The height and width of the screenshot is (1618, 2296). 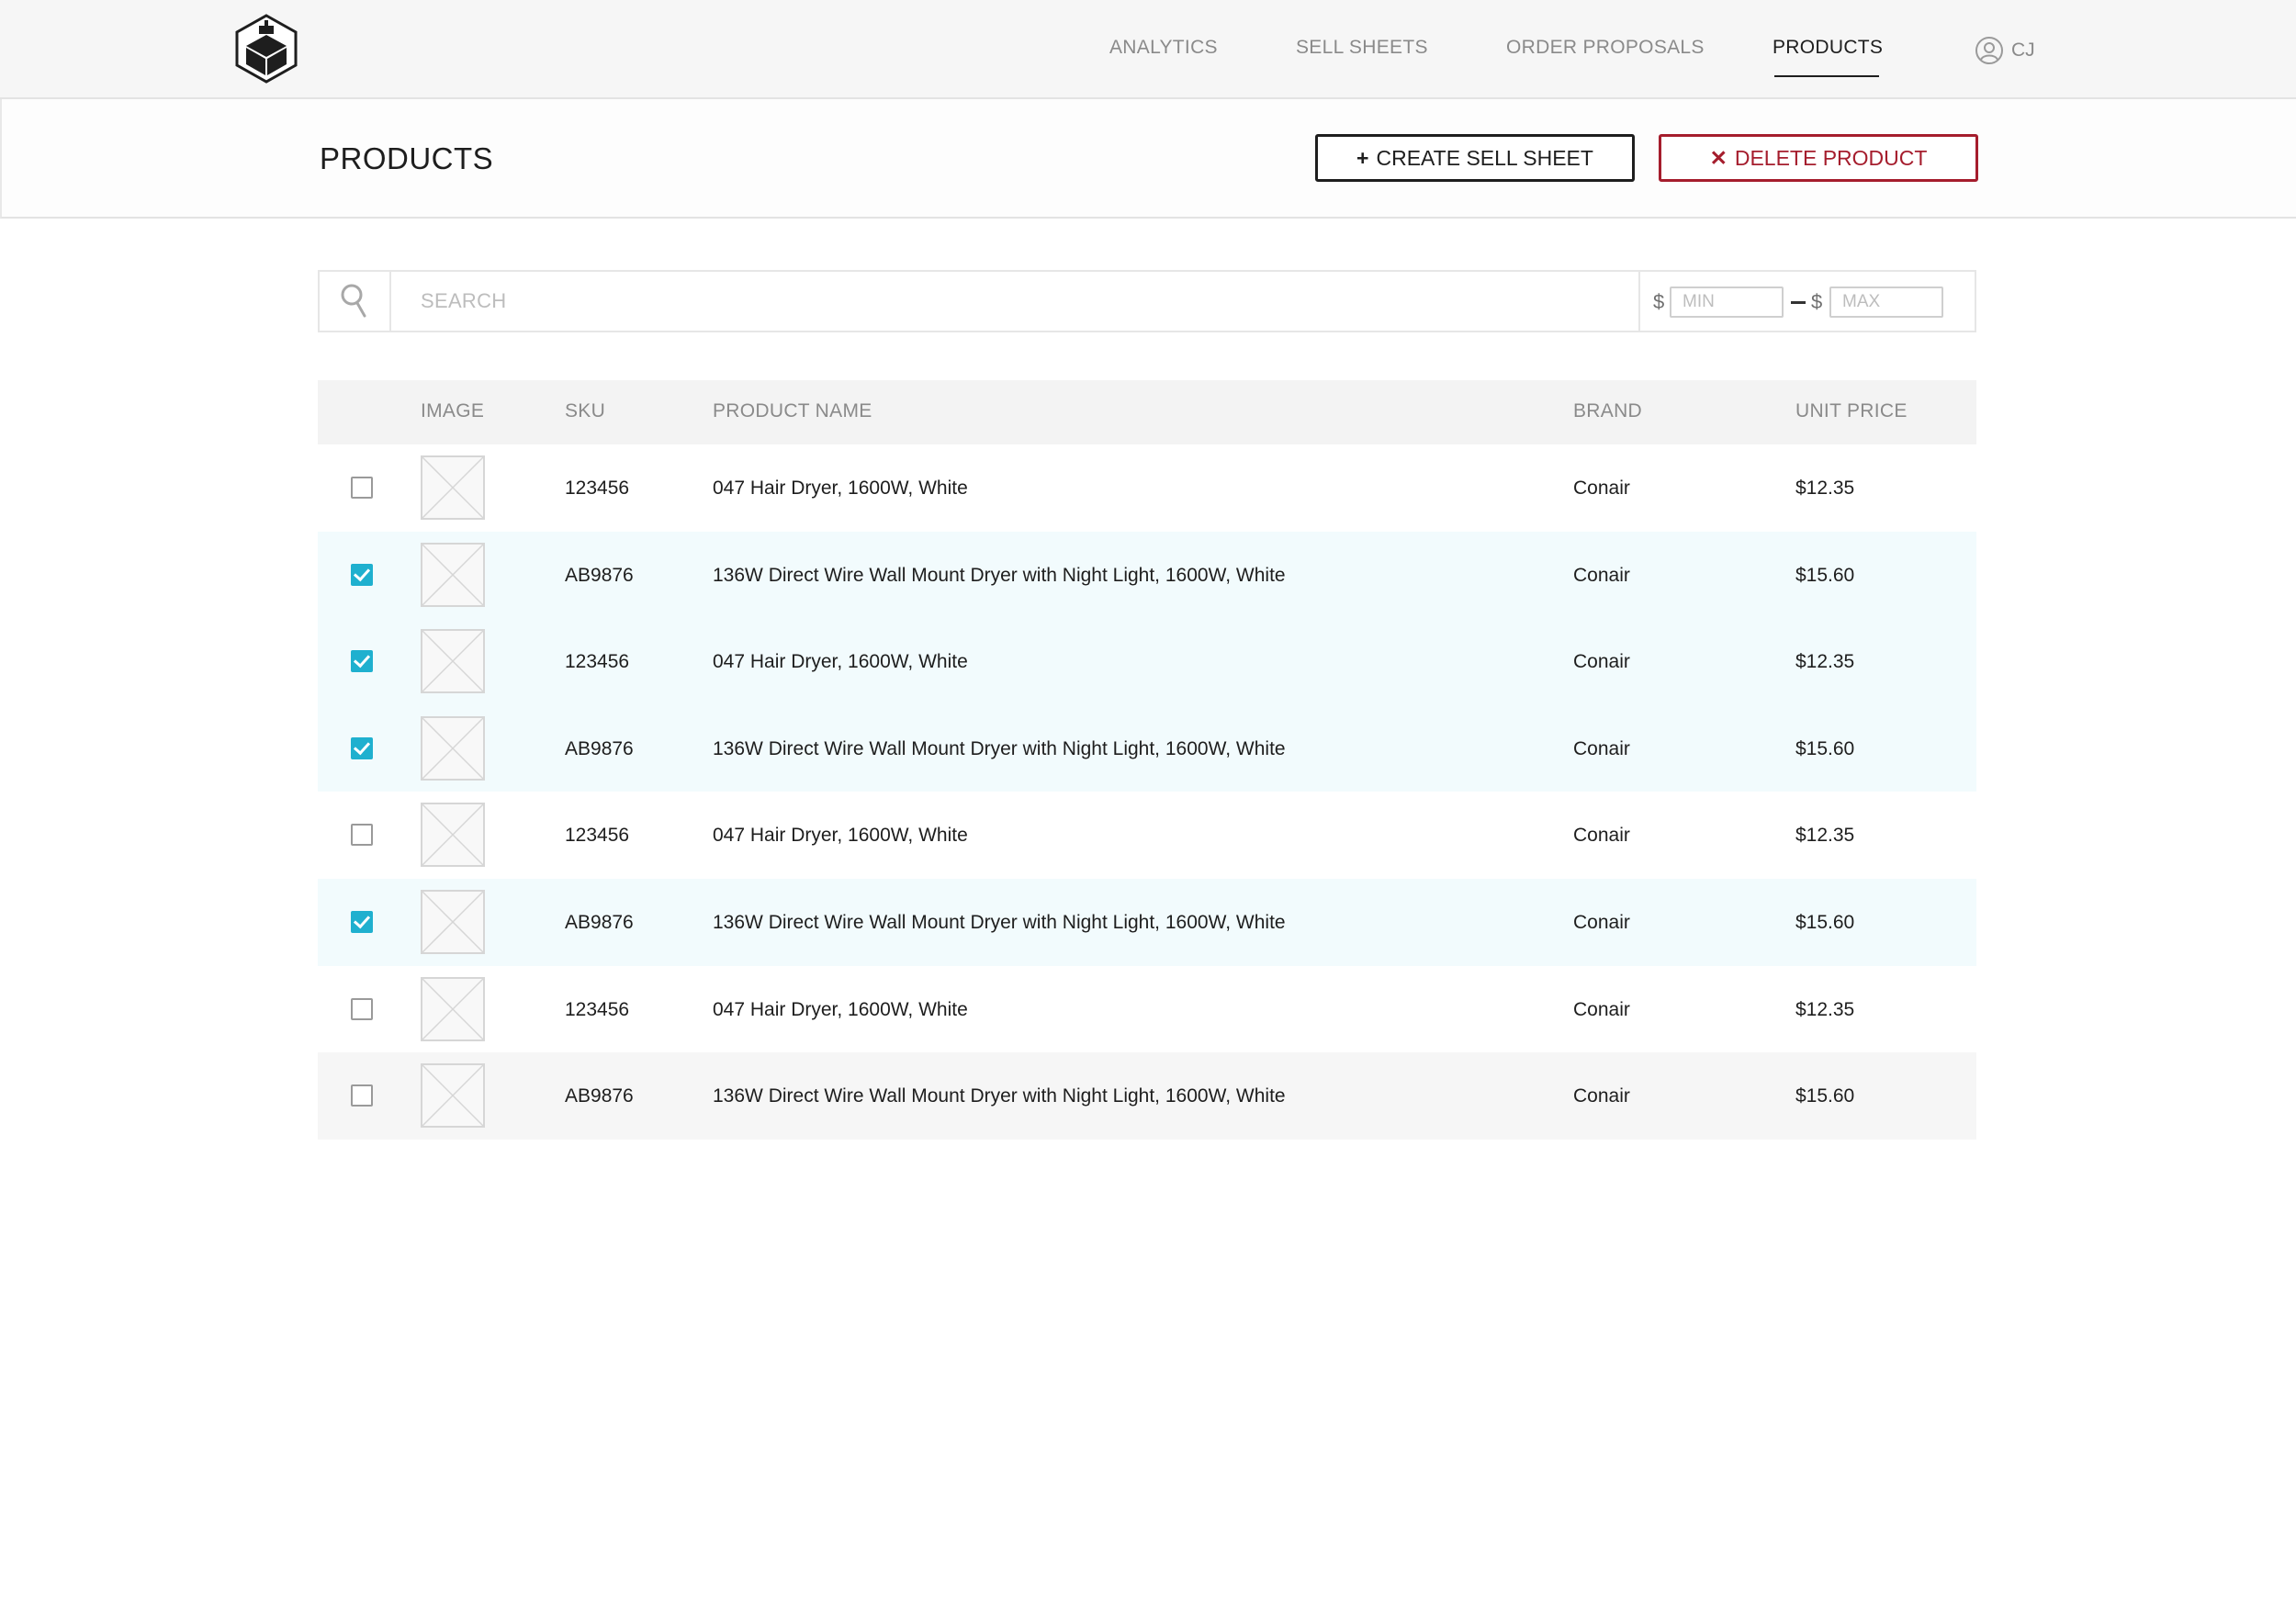 What do you see at coordinates (452, 411) in the screenshot?
I see `column-header-image: IMAGE` at bounding box center [452, 411].